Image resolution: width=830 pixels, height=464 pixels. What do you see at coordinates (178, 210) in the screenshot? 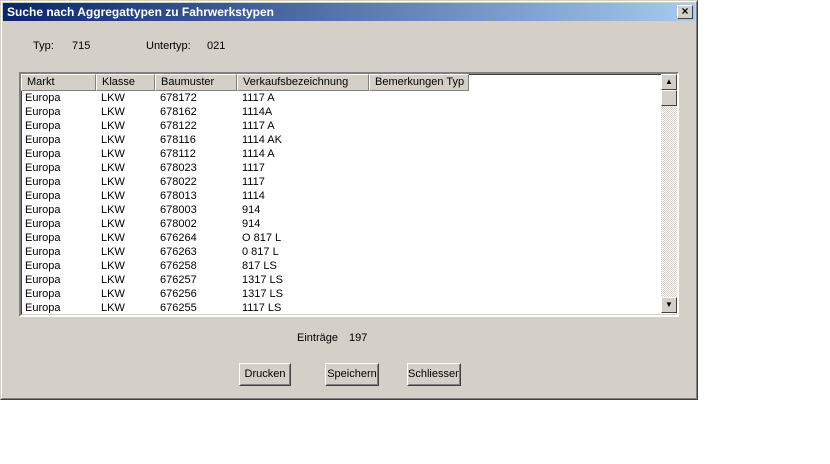
I see `cell-baumuster: 678003` at bounding box center [178, 210].